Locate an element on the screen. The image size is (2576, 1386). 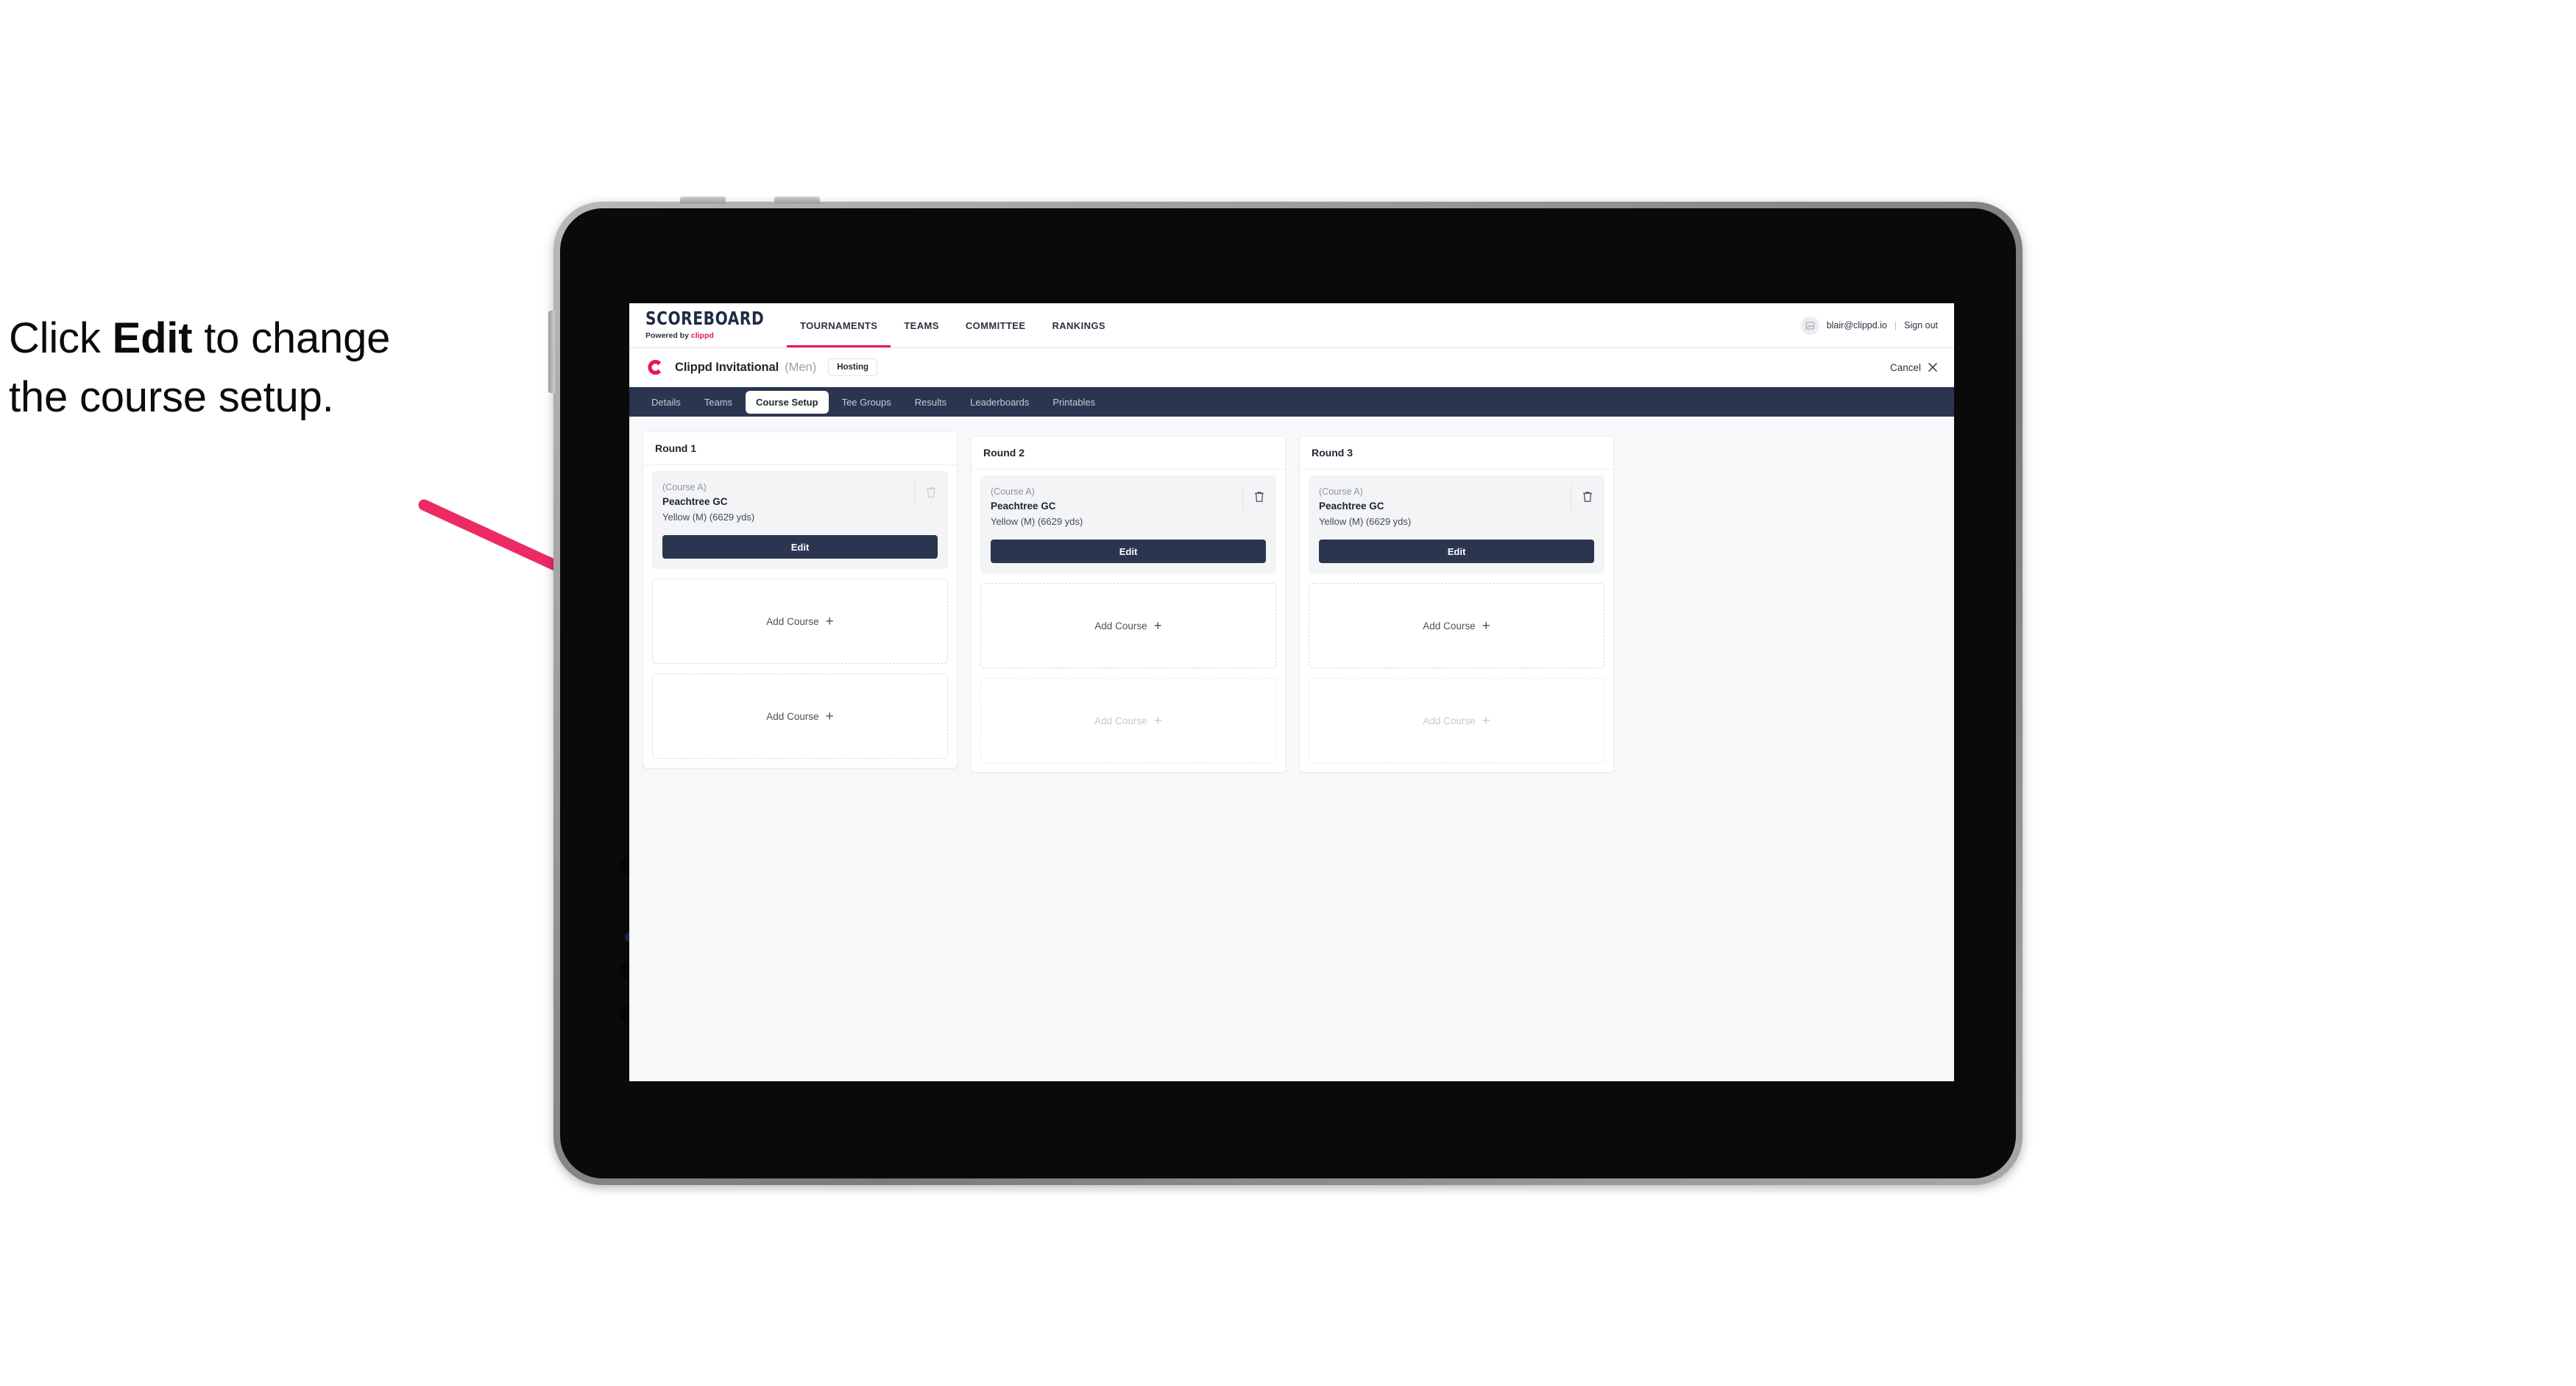
clippd-c-logo-icon is located at coordinates (655, 367).